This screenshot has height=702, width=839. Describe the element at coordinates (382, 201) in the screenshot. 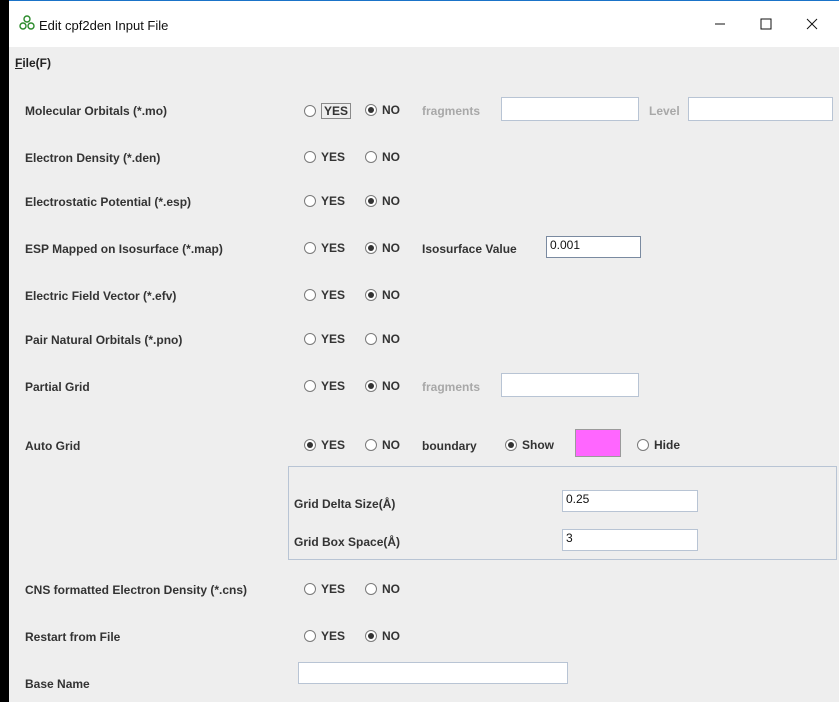

I see `esp-no-radio: NO` at that location.